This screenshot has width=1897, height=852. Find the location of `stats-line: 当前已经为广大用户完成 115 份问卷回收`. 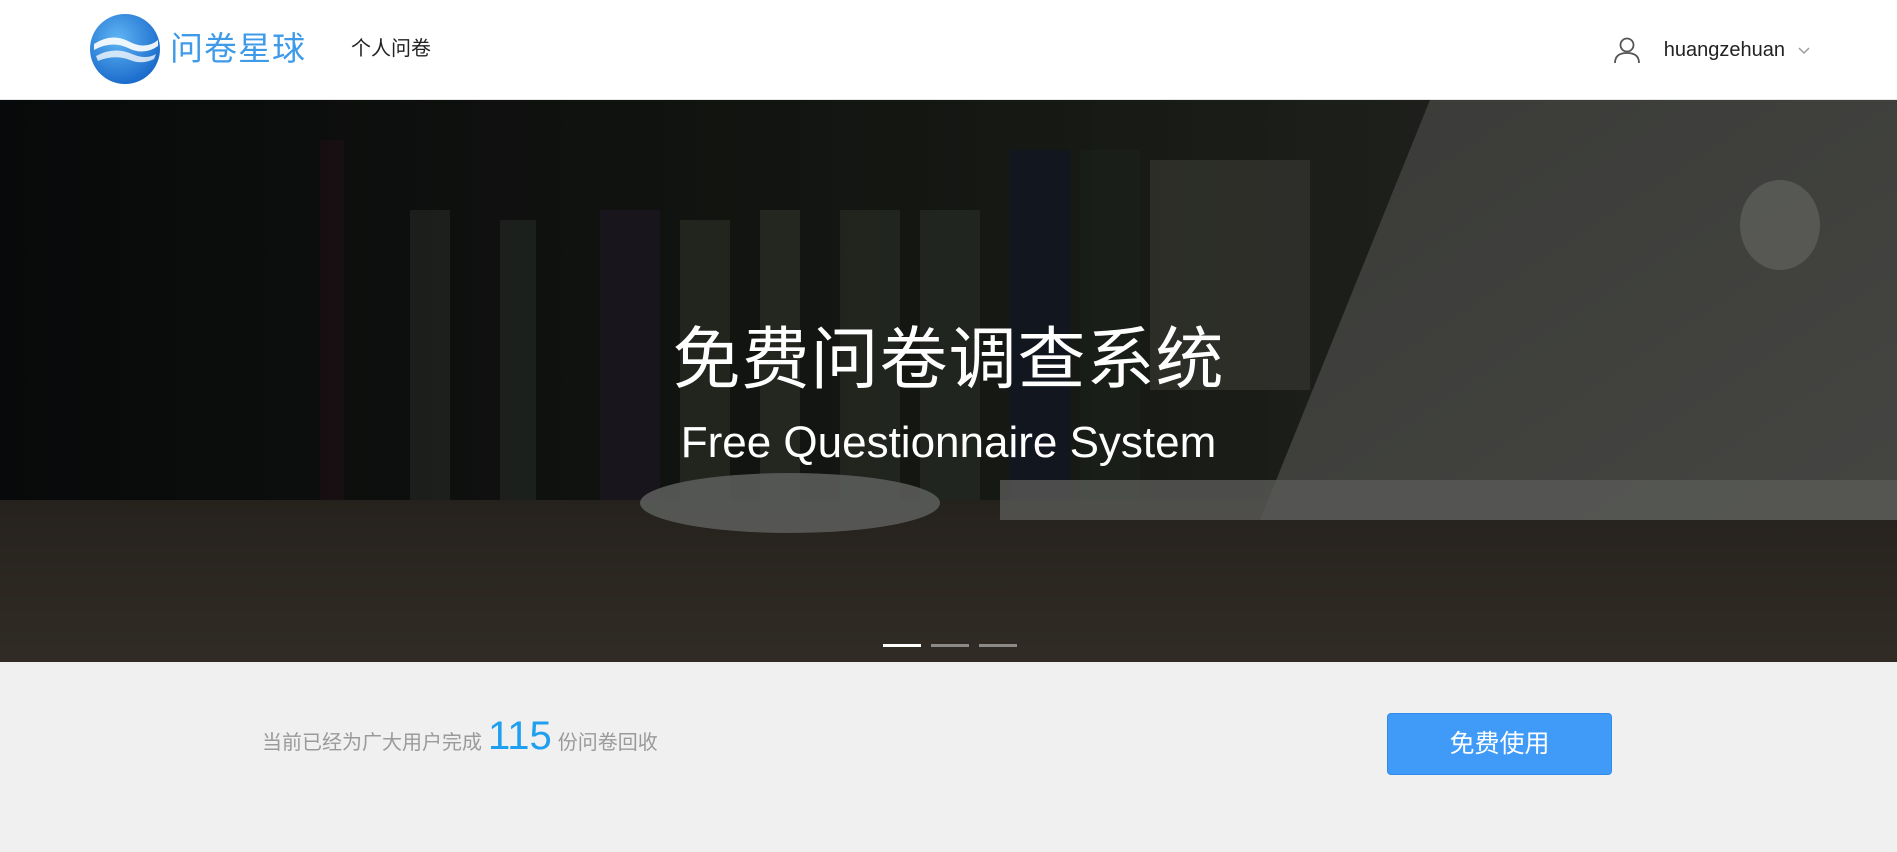

stats-line: 当前已经为广大用户完成 115 份问卷回收 is located at coordinates (460, 736).